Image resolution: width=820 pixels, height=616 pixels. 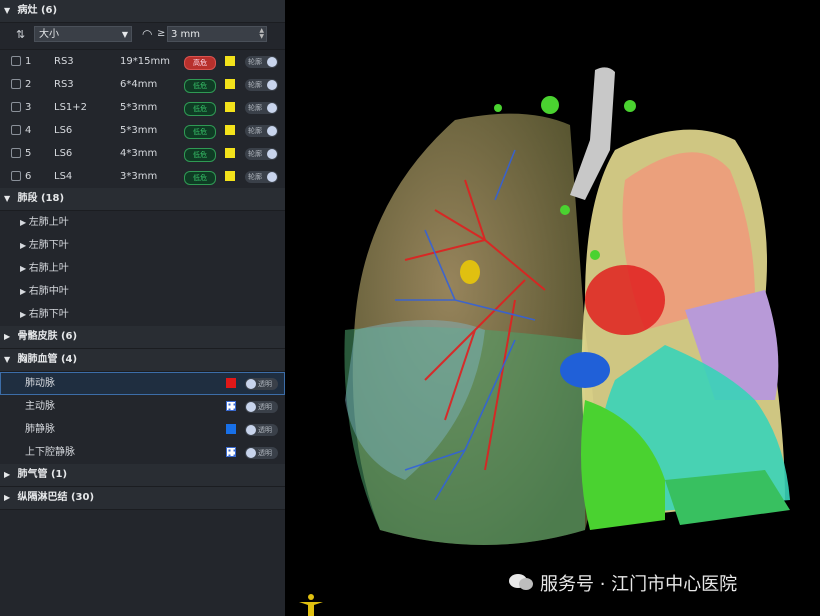 I want to click on lesion-row: 3 LS1+2 5*3mm 低危 轮廓, so click(x=142, y=107).